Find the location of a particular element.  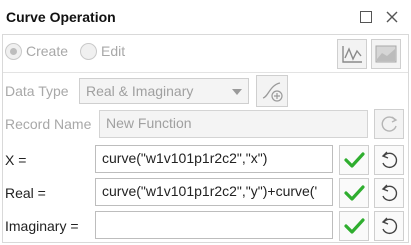

imaginary-label: Imaginary = is located at coordinates (42, 226).